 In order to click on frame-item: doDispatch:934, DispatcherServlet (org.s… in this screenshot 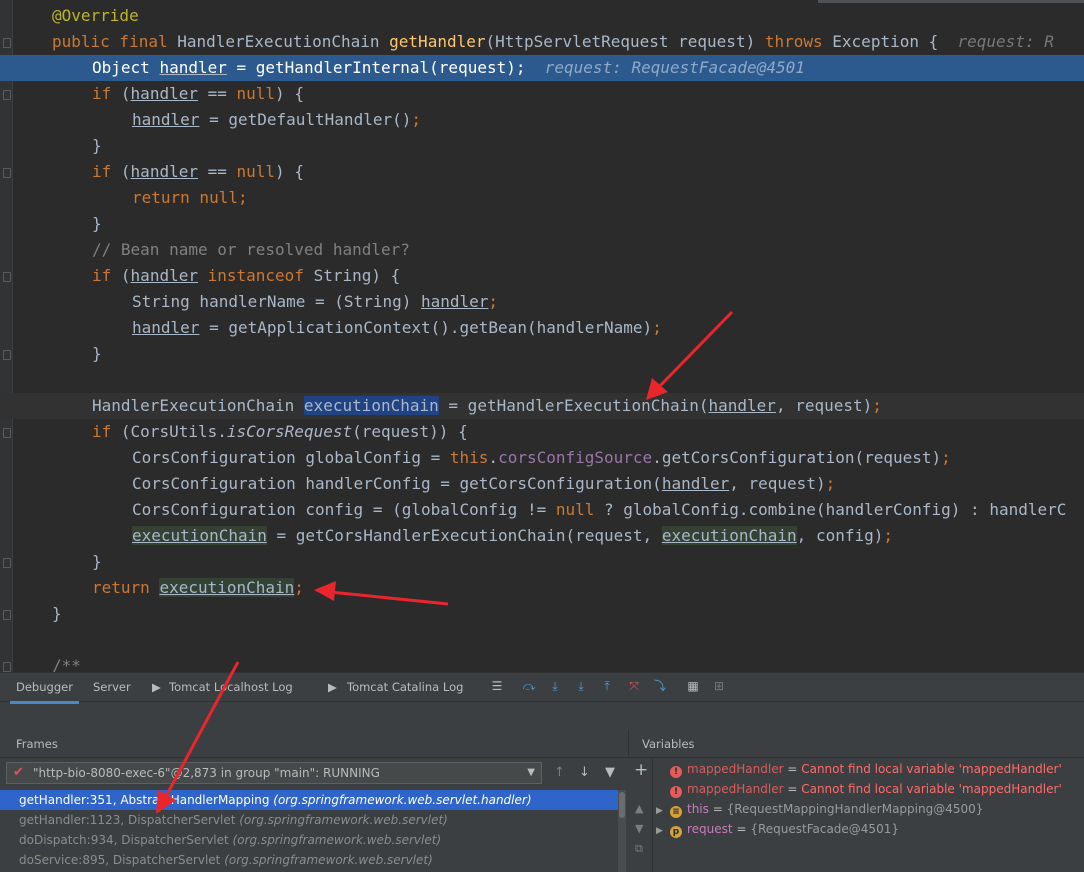, I will do `click(309, 840)`.